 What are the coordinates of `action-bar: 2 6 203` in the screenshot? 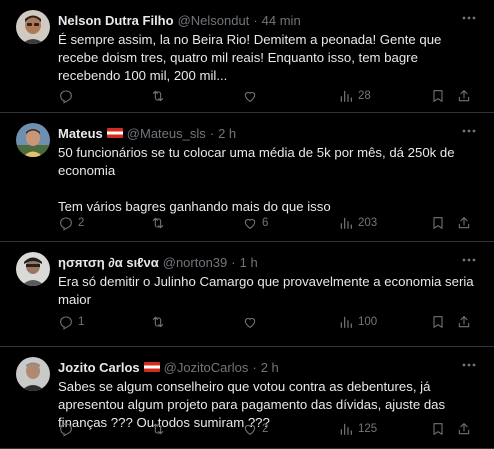 It's located at (269, 223).